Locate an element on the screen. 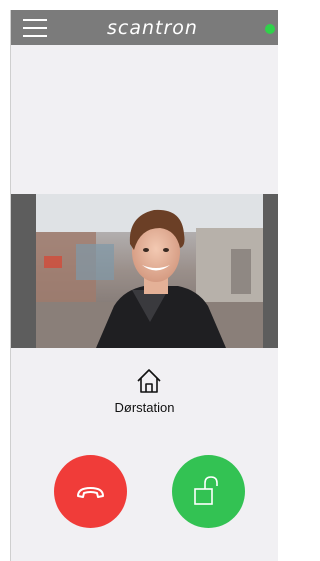 The image size is (320, 561). brand-logo: scantron is located at coordinates (152, 28).